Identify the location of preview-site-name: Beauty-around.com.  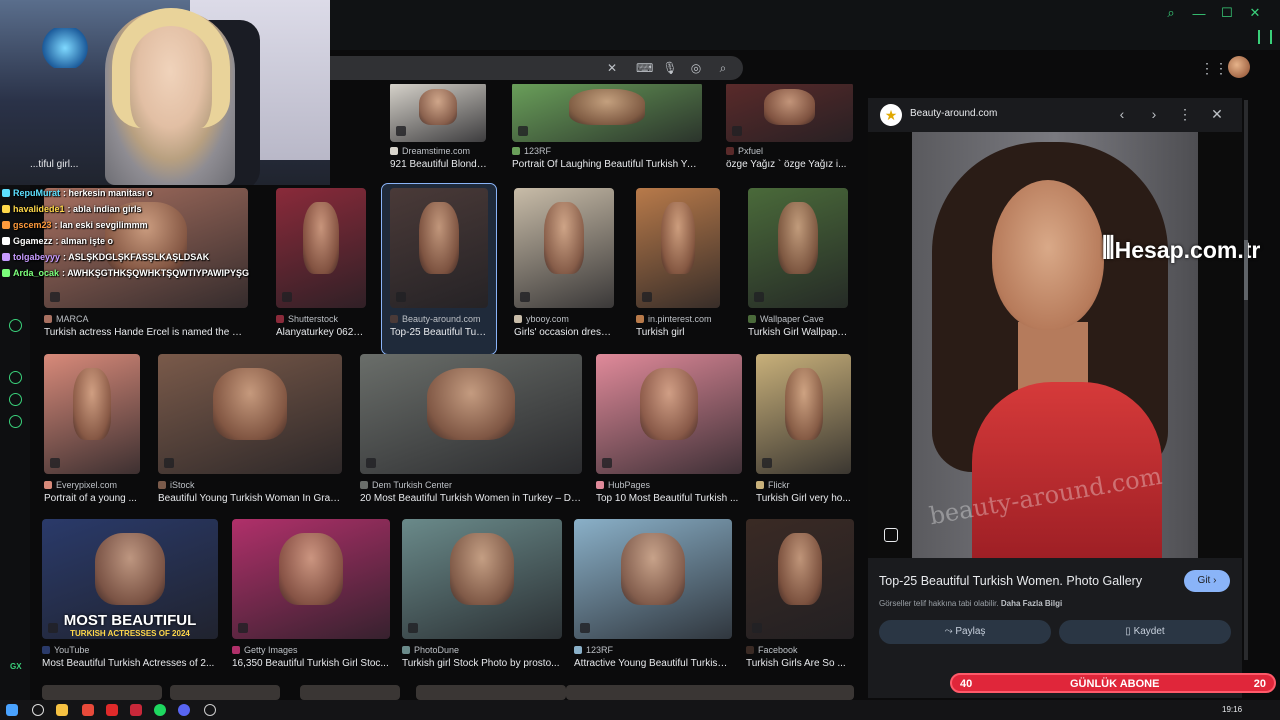
(953, 113).